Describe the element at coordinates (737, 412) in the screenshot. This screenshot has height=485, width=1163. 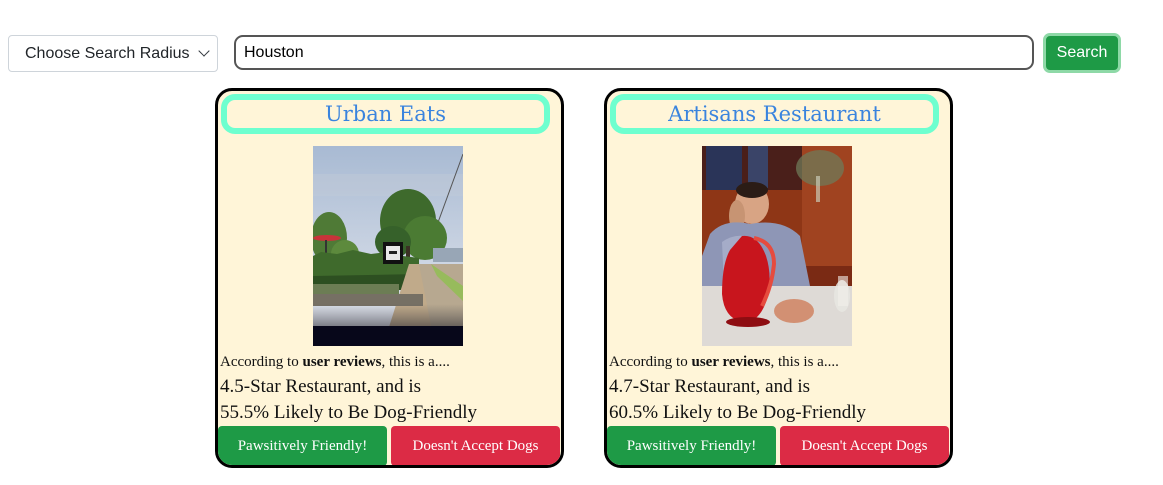
I see `dog-likelihood-text: 60.5% Likely to Be Dog-Friendly` at that location.